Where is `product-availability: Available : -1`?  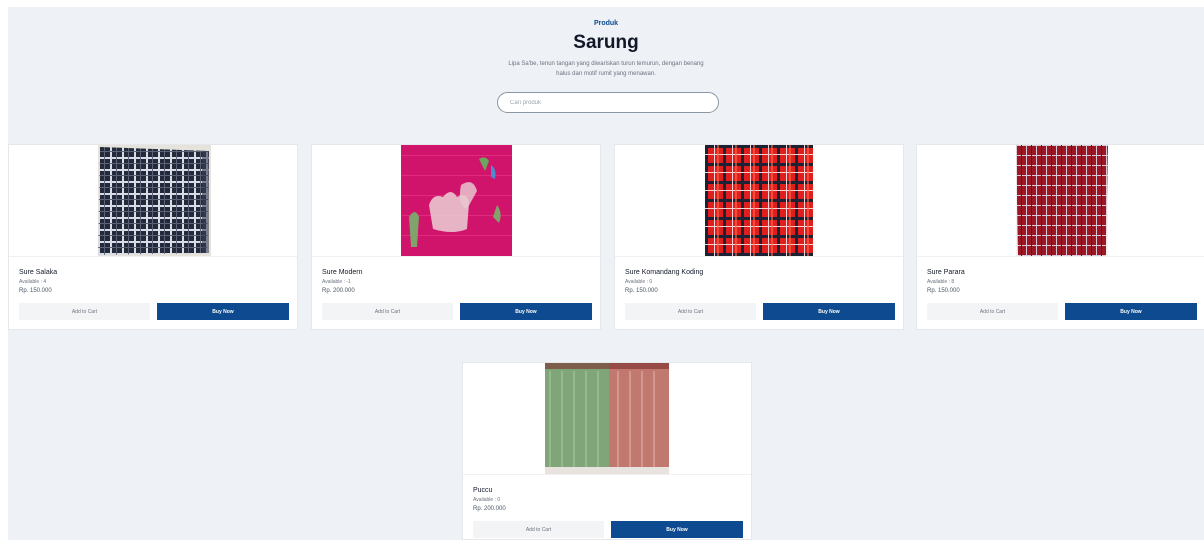 product-availability: Available : -1 is located at coordinates (336, 282).